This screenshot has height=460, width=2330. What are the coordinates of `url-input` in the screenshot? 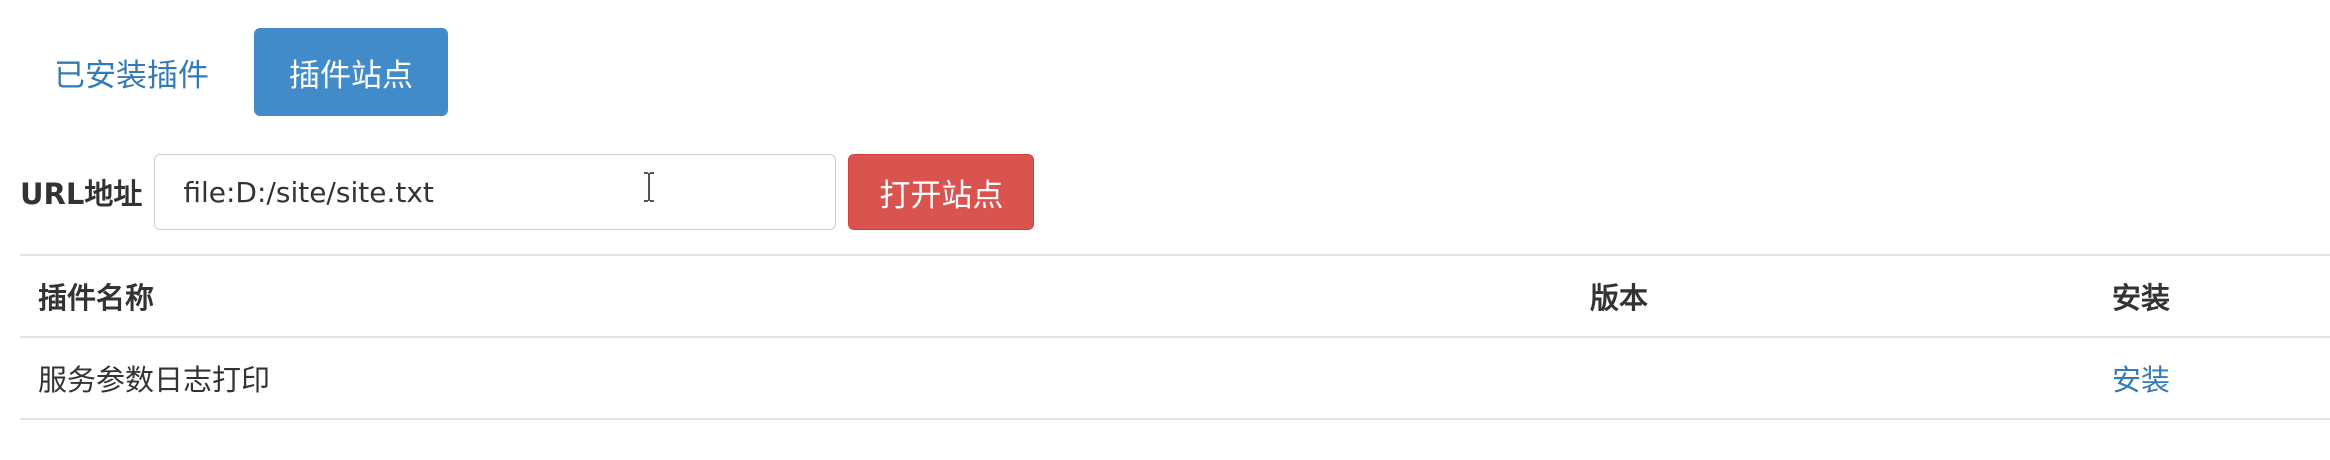 It's located at (495, 192).